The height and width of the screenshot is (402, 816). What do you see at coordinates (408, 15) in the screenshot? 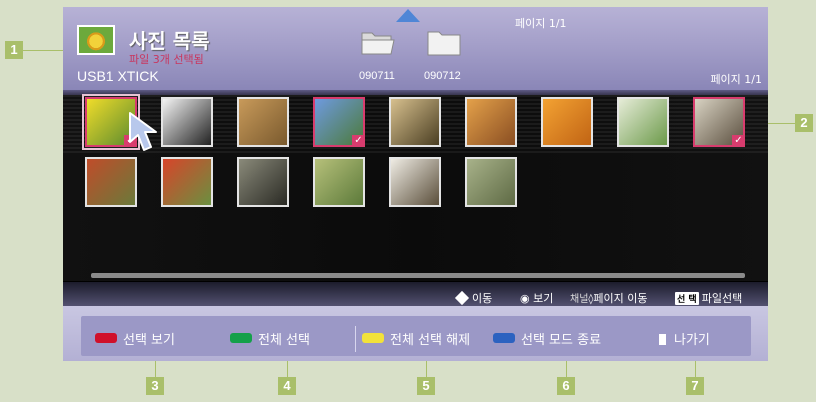
I see `up-arrow-icon` at bounding box center [408, 15].